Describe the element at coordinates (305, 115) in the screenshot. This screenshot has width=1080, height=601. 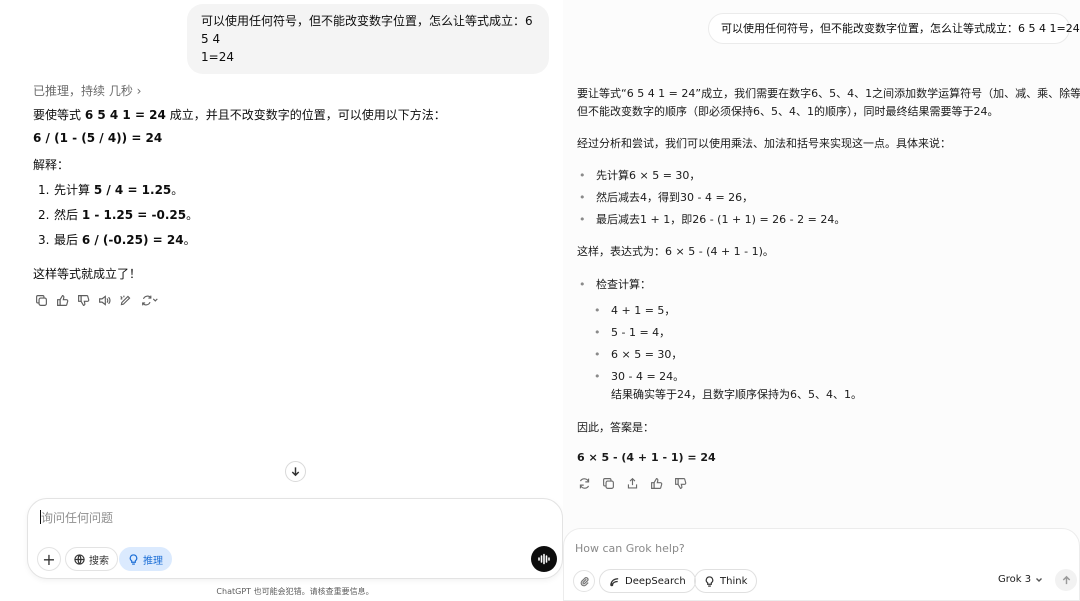
I see `intro-suffix: 成立，并且不改变数字的位置，可以使用以下方法：` at that location.